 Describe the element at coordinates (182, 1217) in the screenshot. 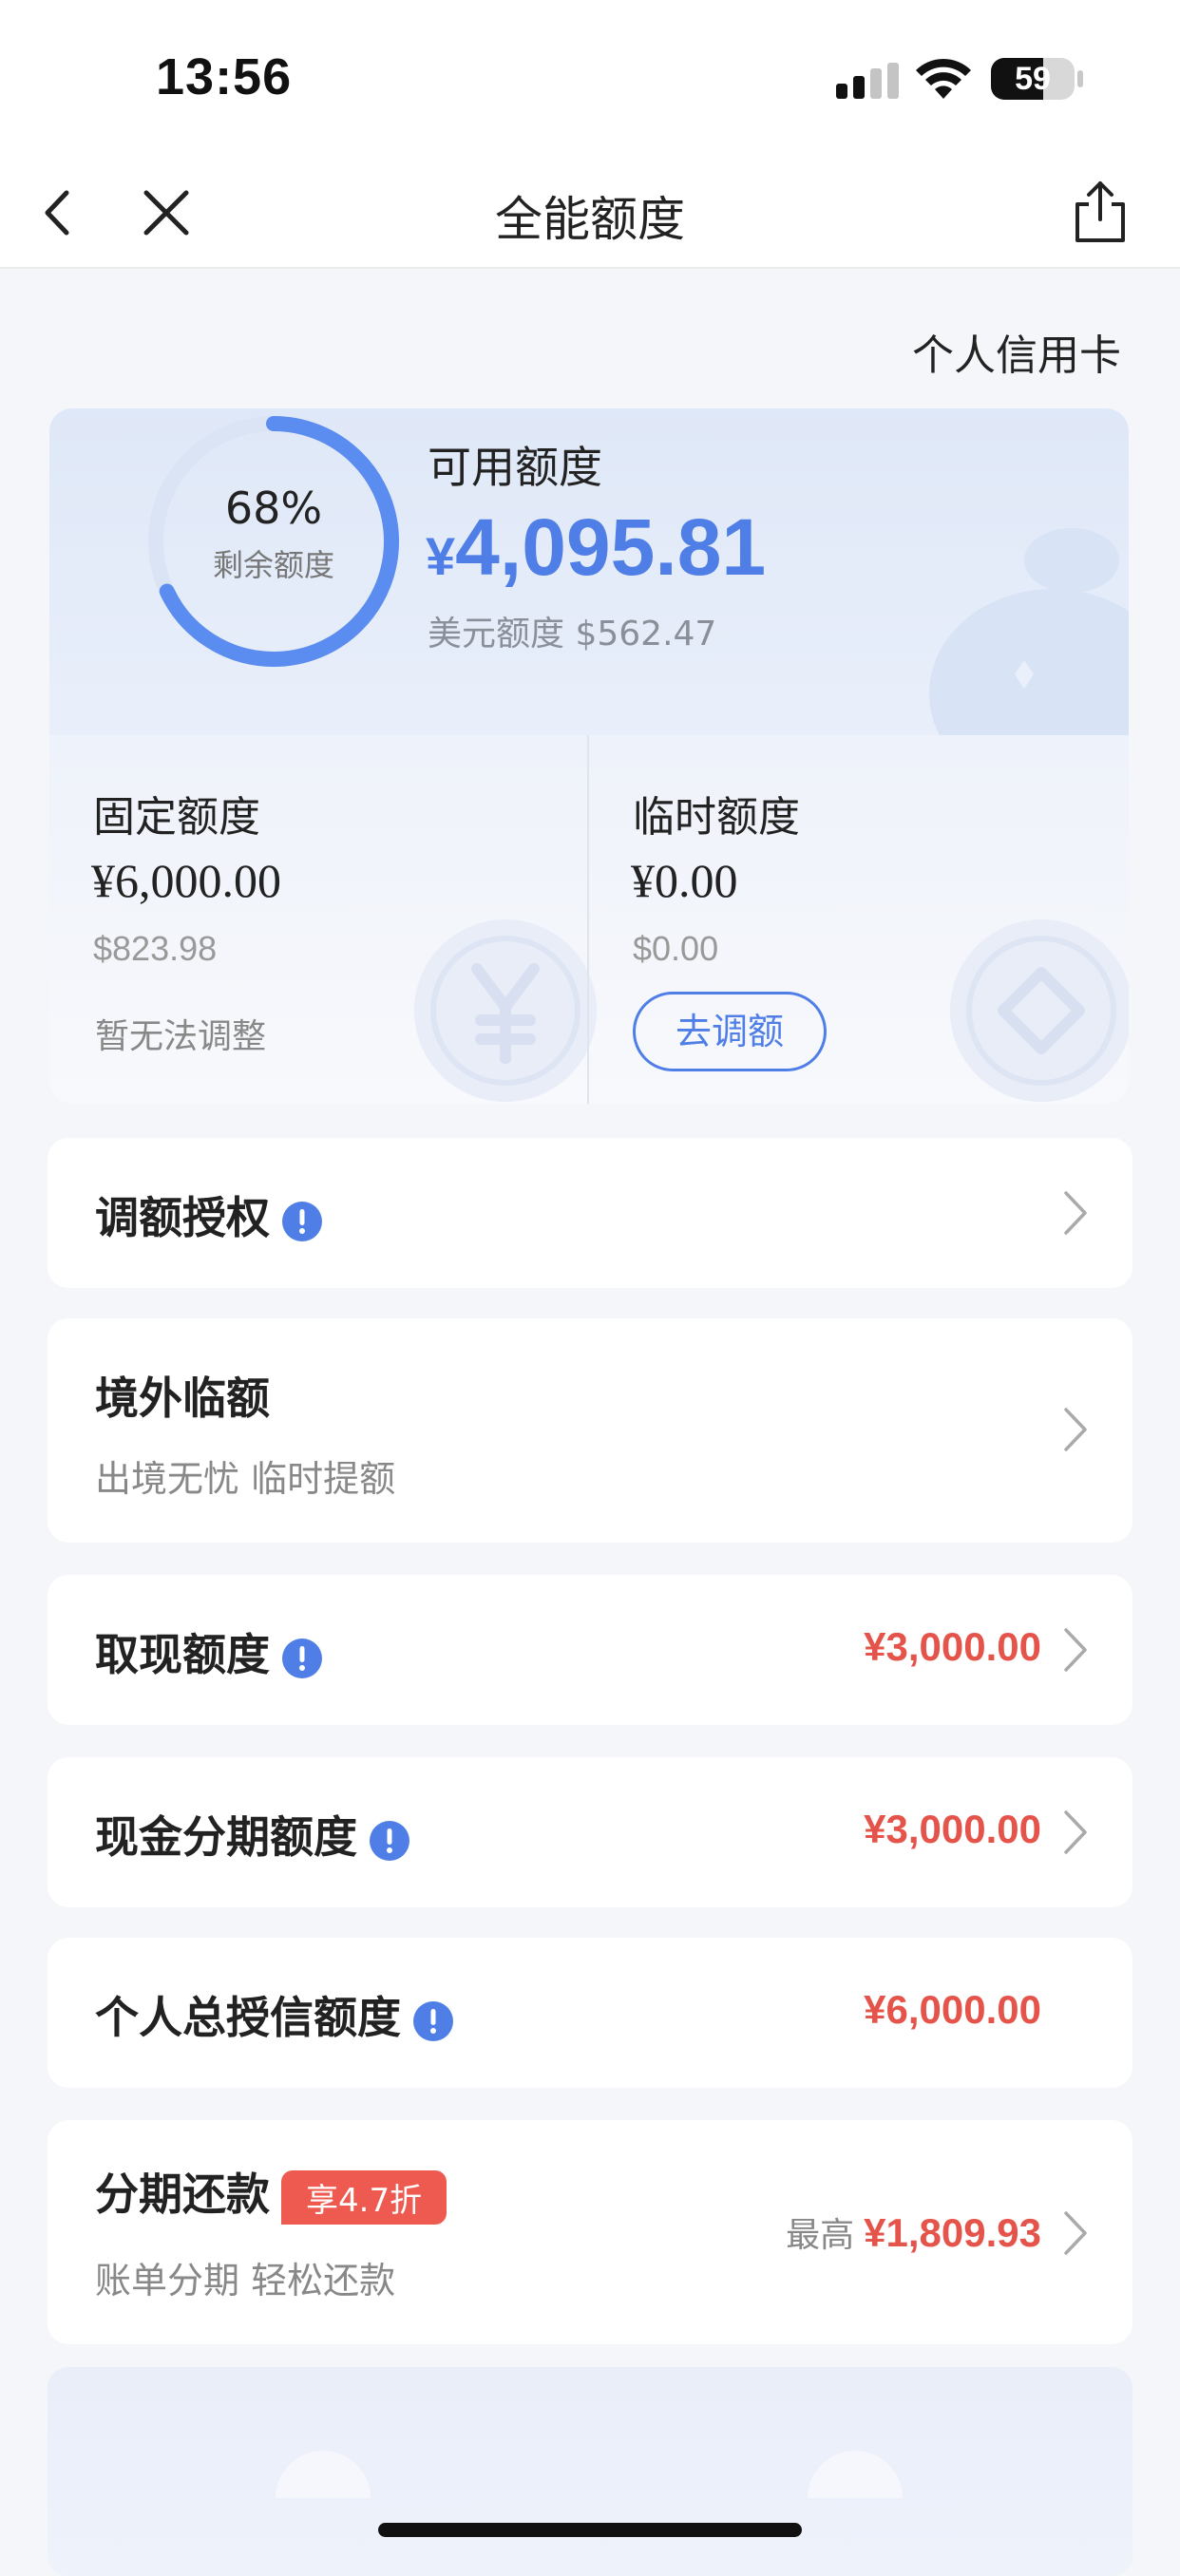

I see `auth-card-label: 调额授权` at that location.